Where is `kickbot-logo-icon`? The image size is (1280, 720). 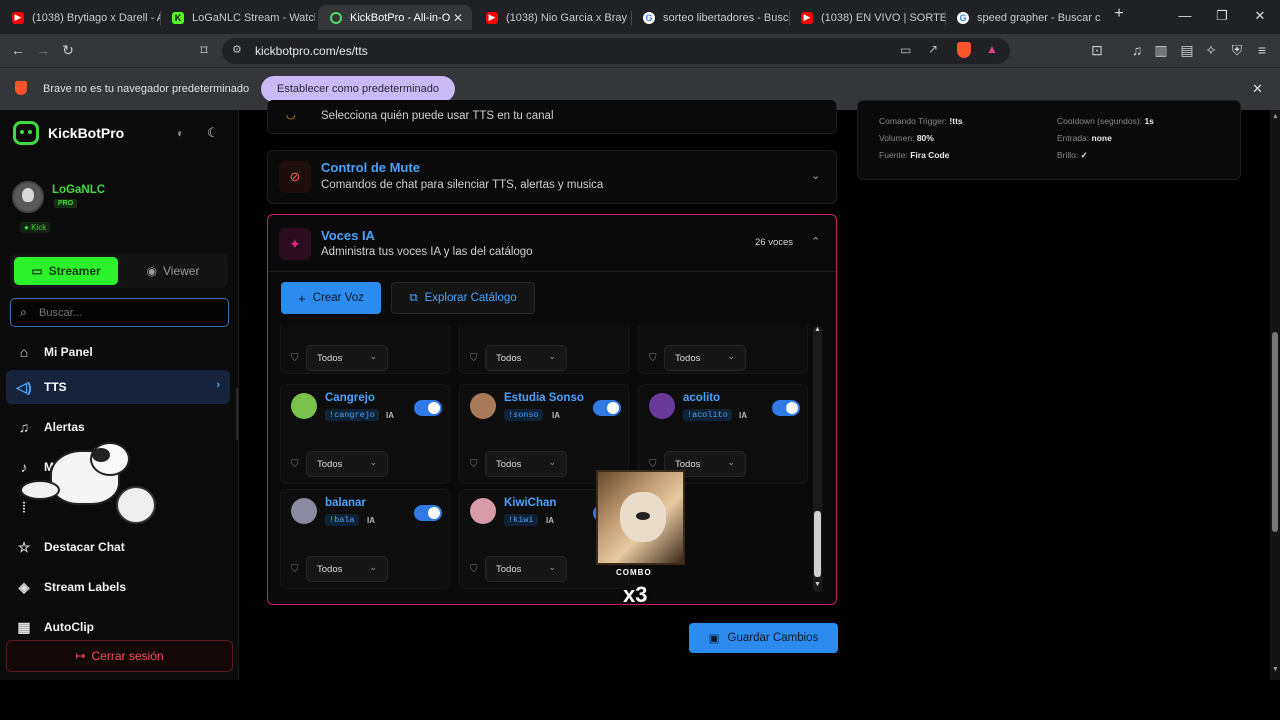
kickbot-logo-icon is located at coordinates (26, 133).